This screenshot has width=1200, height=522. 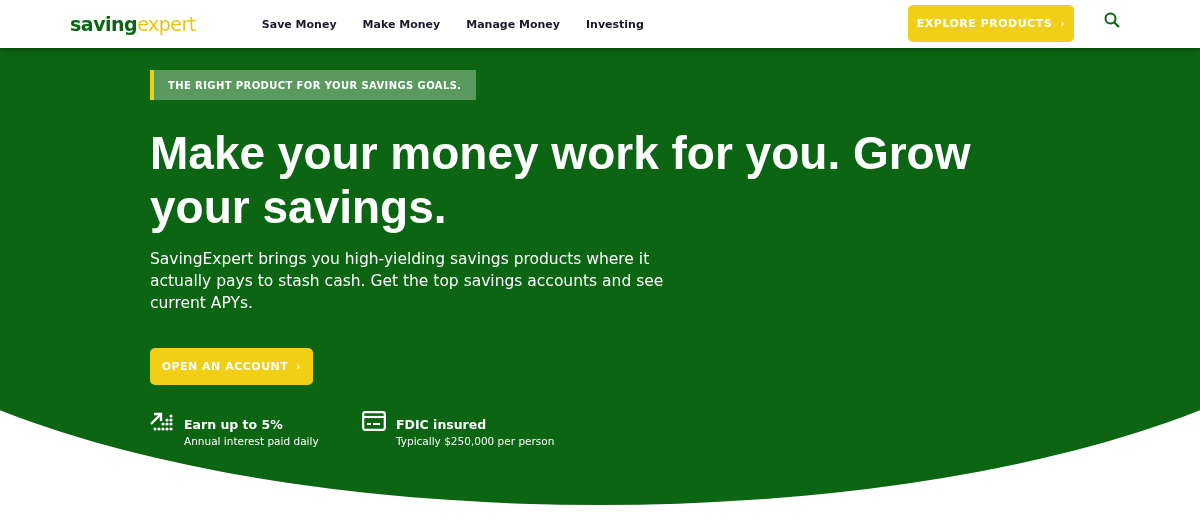 What do you see at coordinates (251, 441) in the screenshot?
I see `feature-subtitle: Annual interest paid daily` at bounding box center [251, 441].